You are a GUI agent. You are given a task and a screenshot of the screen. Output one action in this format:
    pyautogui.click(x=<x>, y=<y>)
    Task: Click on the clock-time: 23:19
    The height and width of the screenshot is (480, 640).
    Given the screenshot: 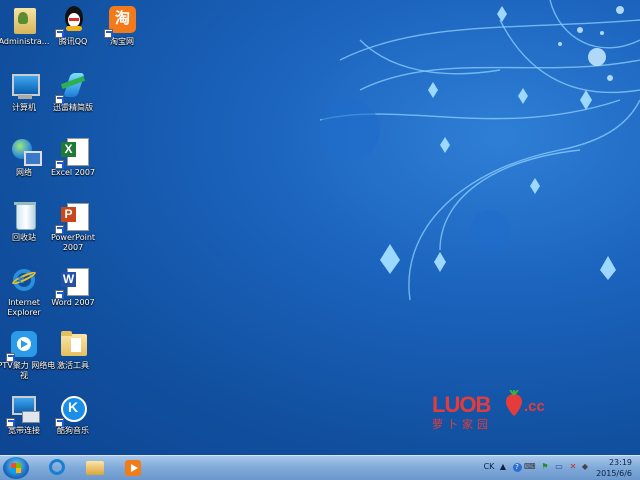 What is the action you would take?
    pyautogui.click(x=620, y=462)
    